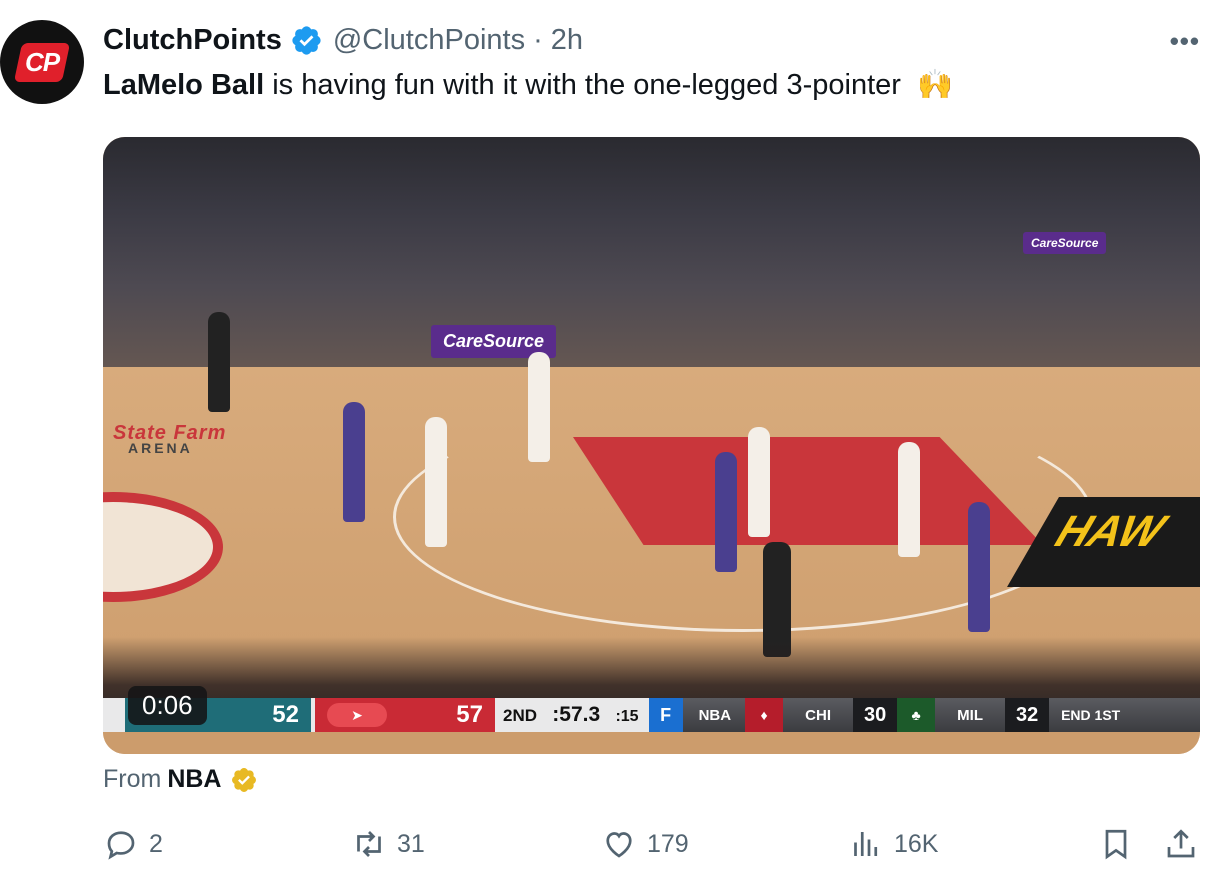  I want to click on bookmark-icon, so click(1116, 844).